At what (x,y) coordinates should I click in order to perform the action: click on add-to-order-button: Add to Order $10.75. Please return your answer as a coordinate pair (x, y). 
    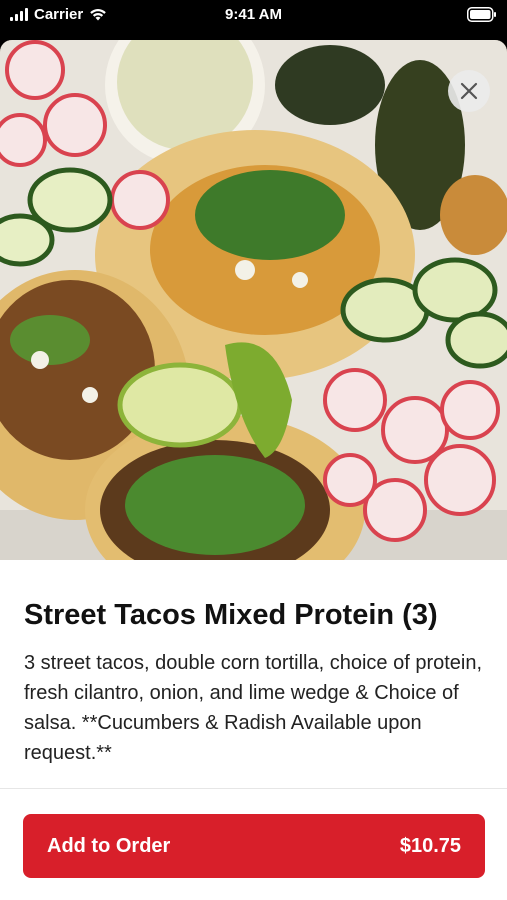
    Looking at the image, I should click on (254, 846).